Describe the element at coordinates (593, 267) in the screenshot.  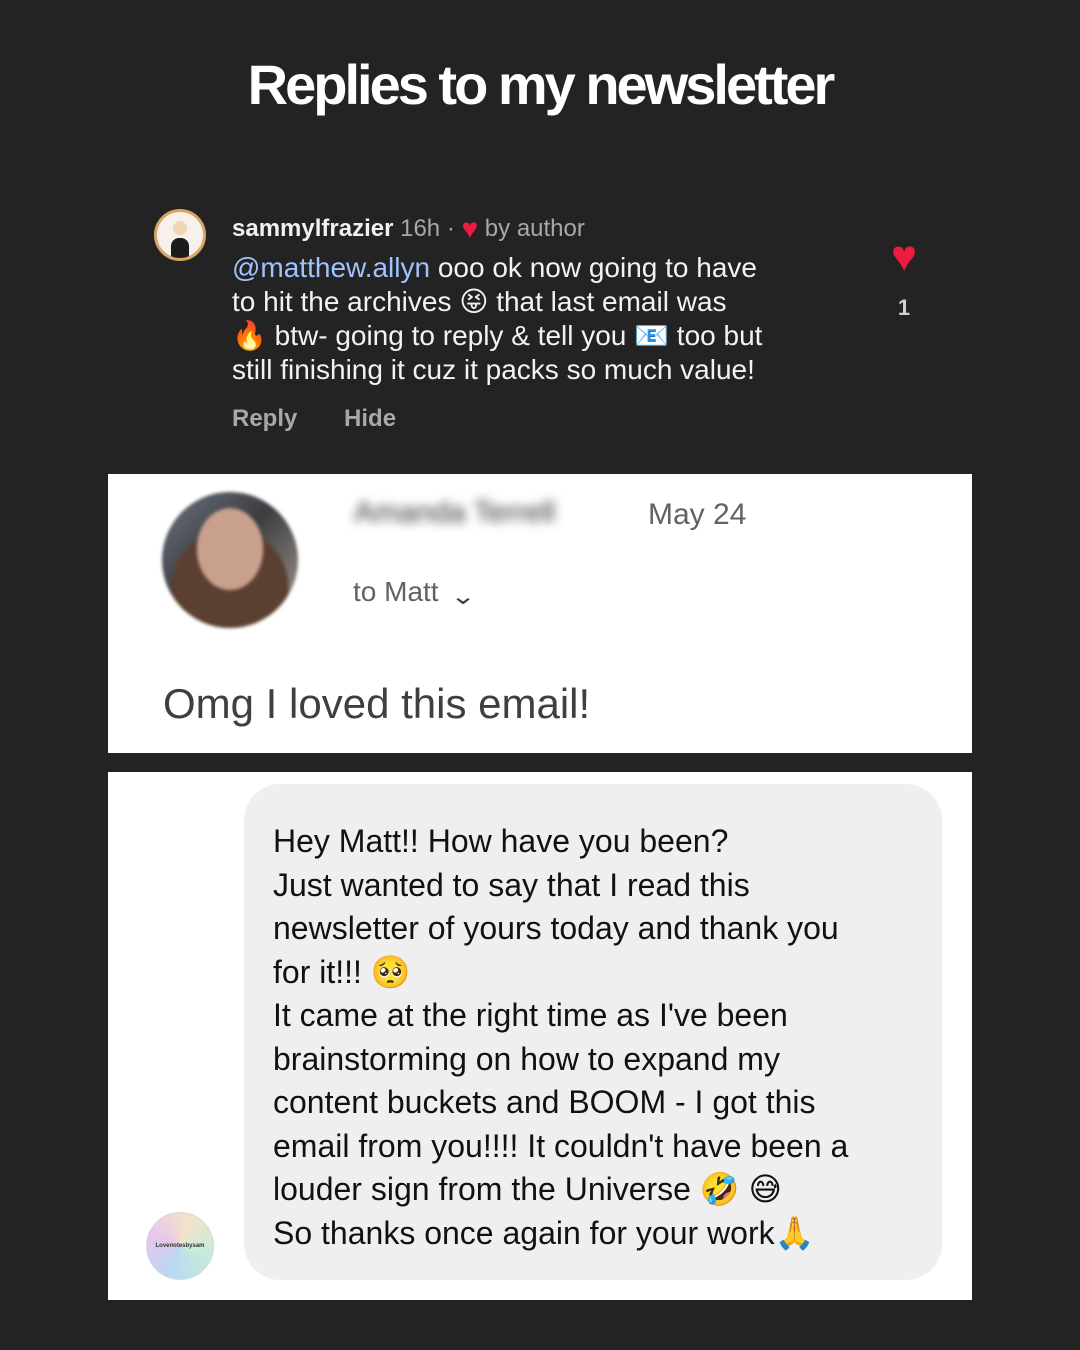
I see `comment-line-1: ooo ok now going to have` at that location.